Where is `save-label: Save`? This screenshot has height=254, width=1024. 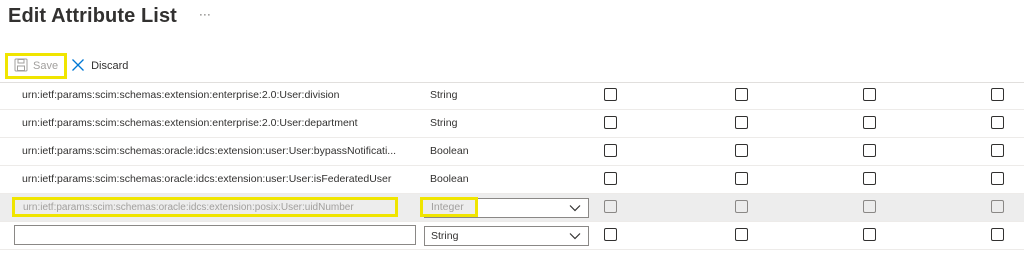 save-label: Save is located at coordinates (46, 66).